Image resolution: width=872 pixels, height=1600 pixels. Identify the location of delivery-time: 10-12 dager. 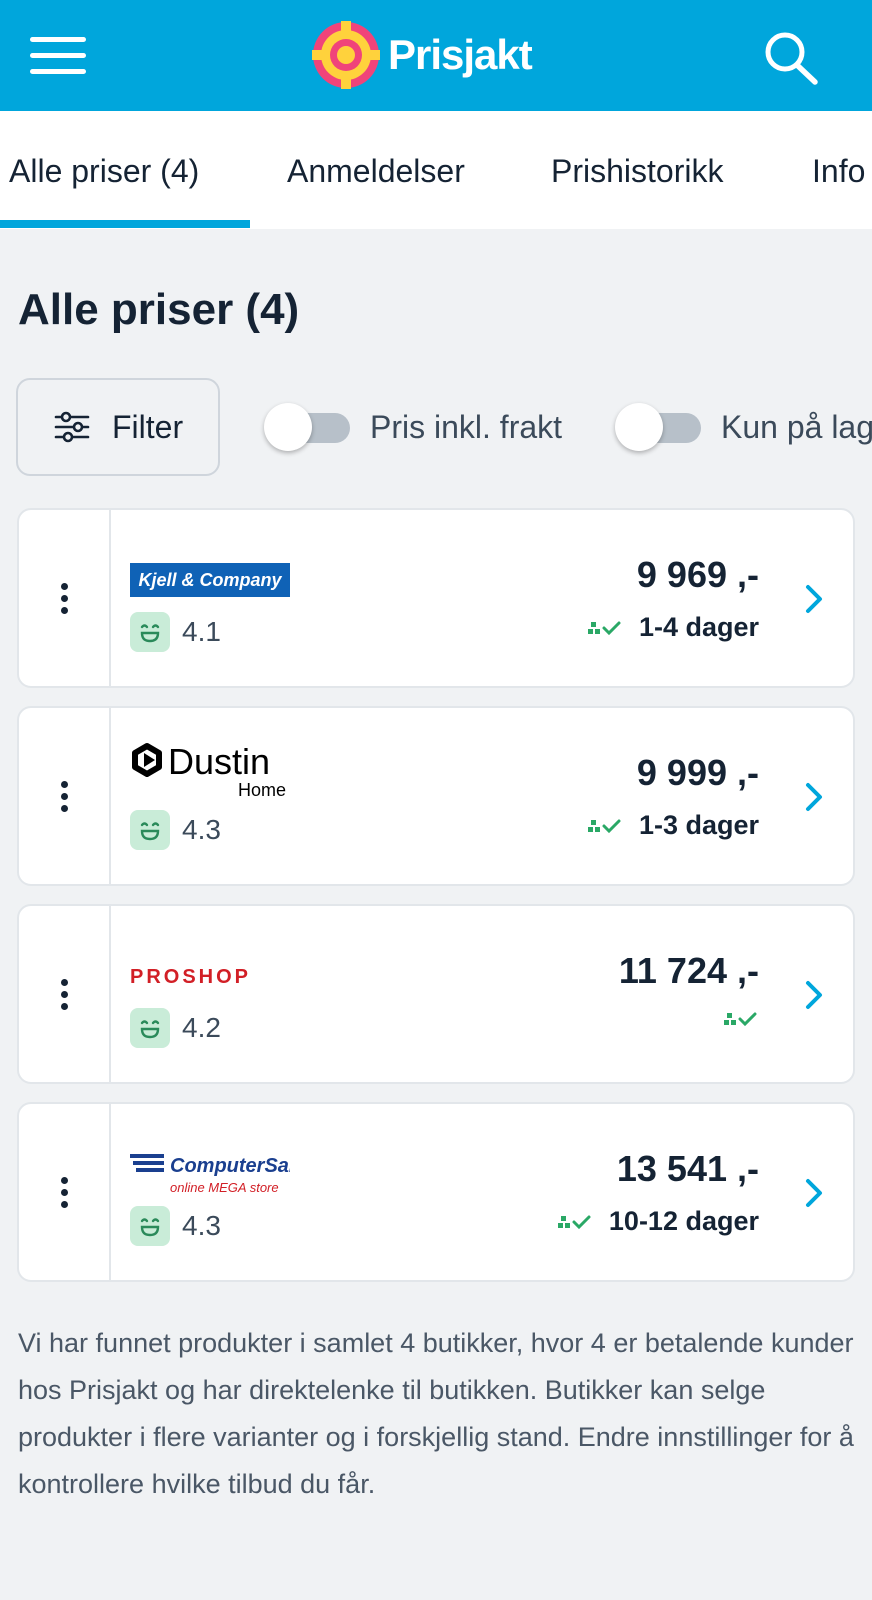
(683, 1221).